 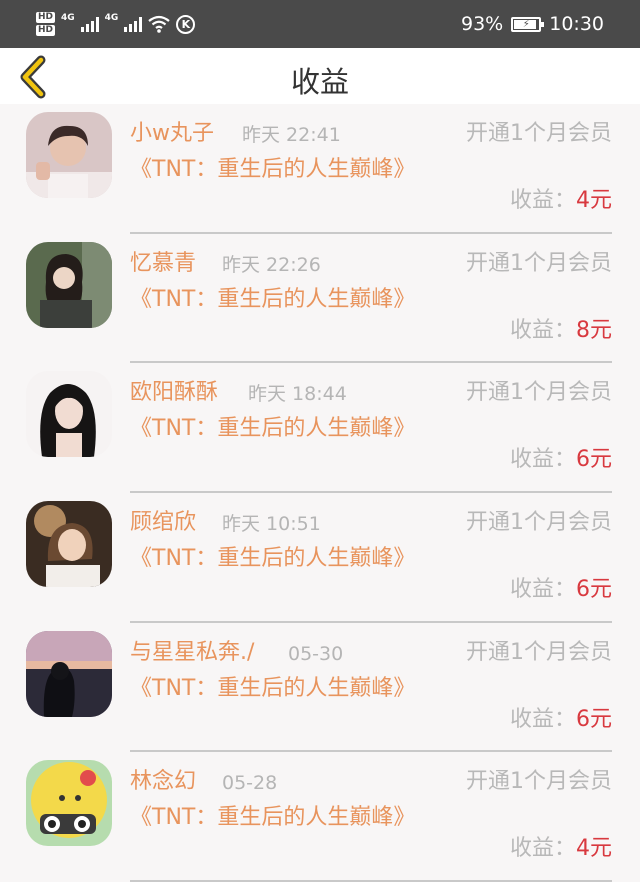 I want to click on nav-bar: 收益, so click(x=320, y=76).